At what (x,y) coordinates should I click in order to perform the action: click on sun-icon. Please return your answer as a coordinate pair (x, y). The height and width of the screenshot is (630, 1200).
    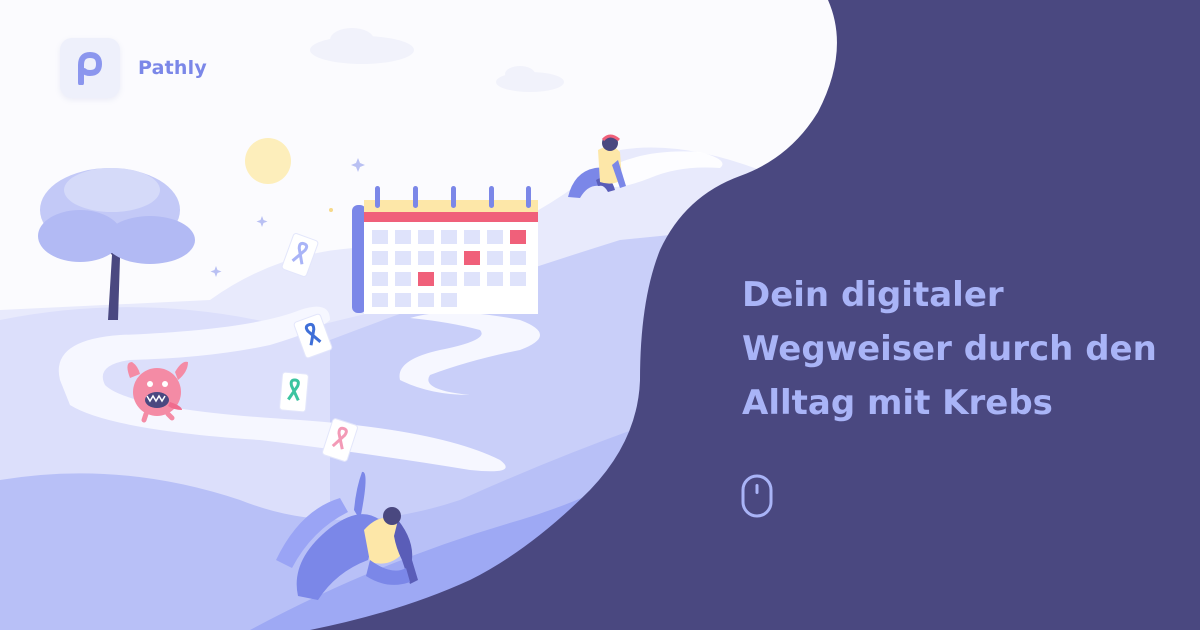
    Looking at the image, I should click on (268, 161).